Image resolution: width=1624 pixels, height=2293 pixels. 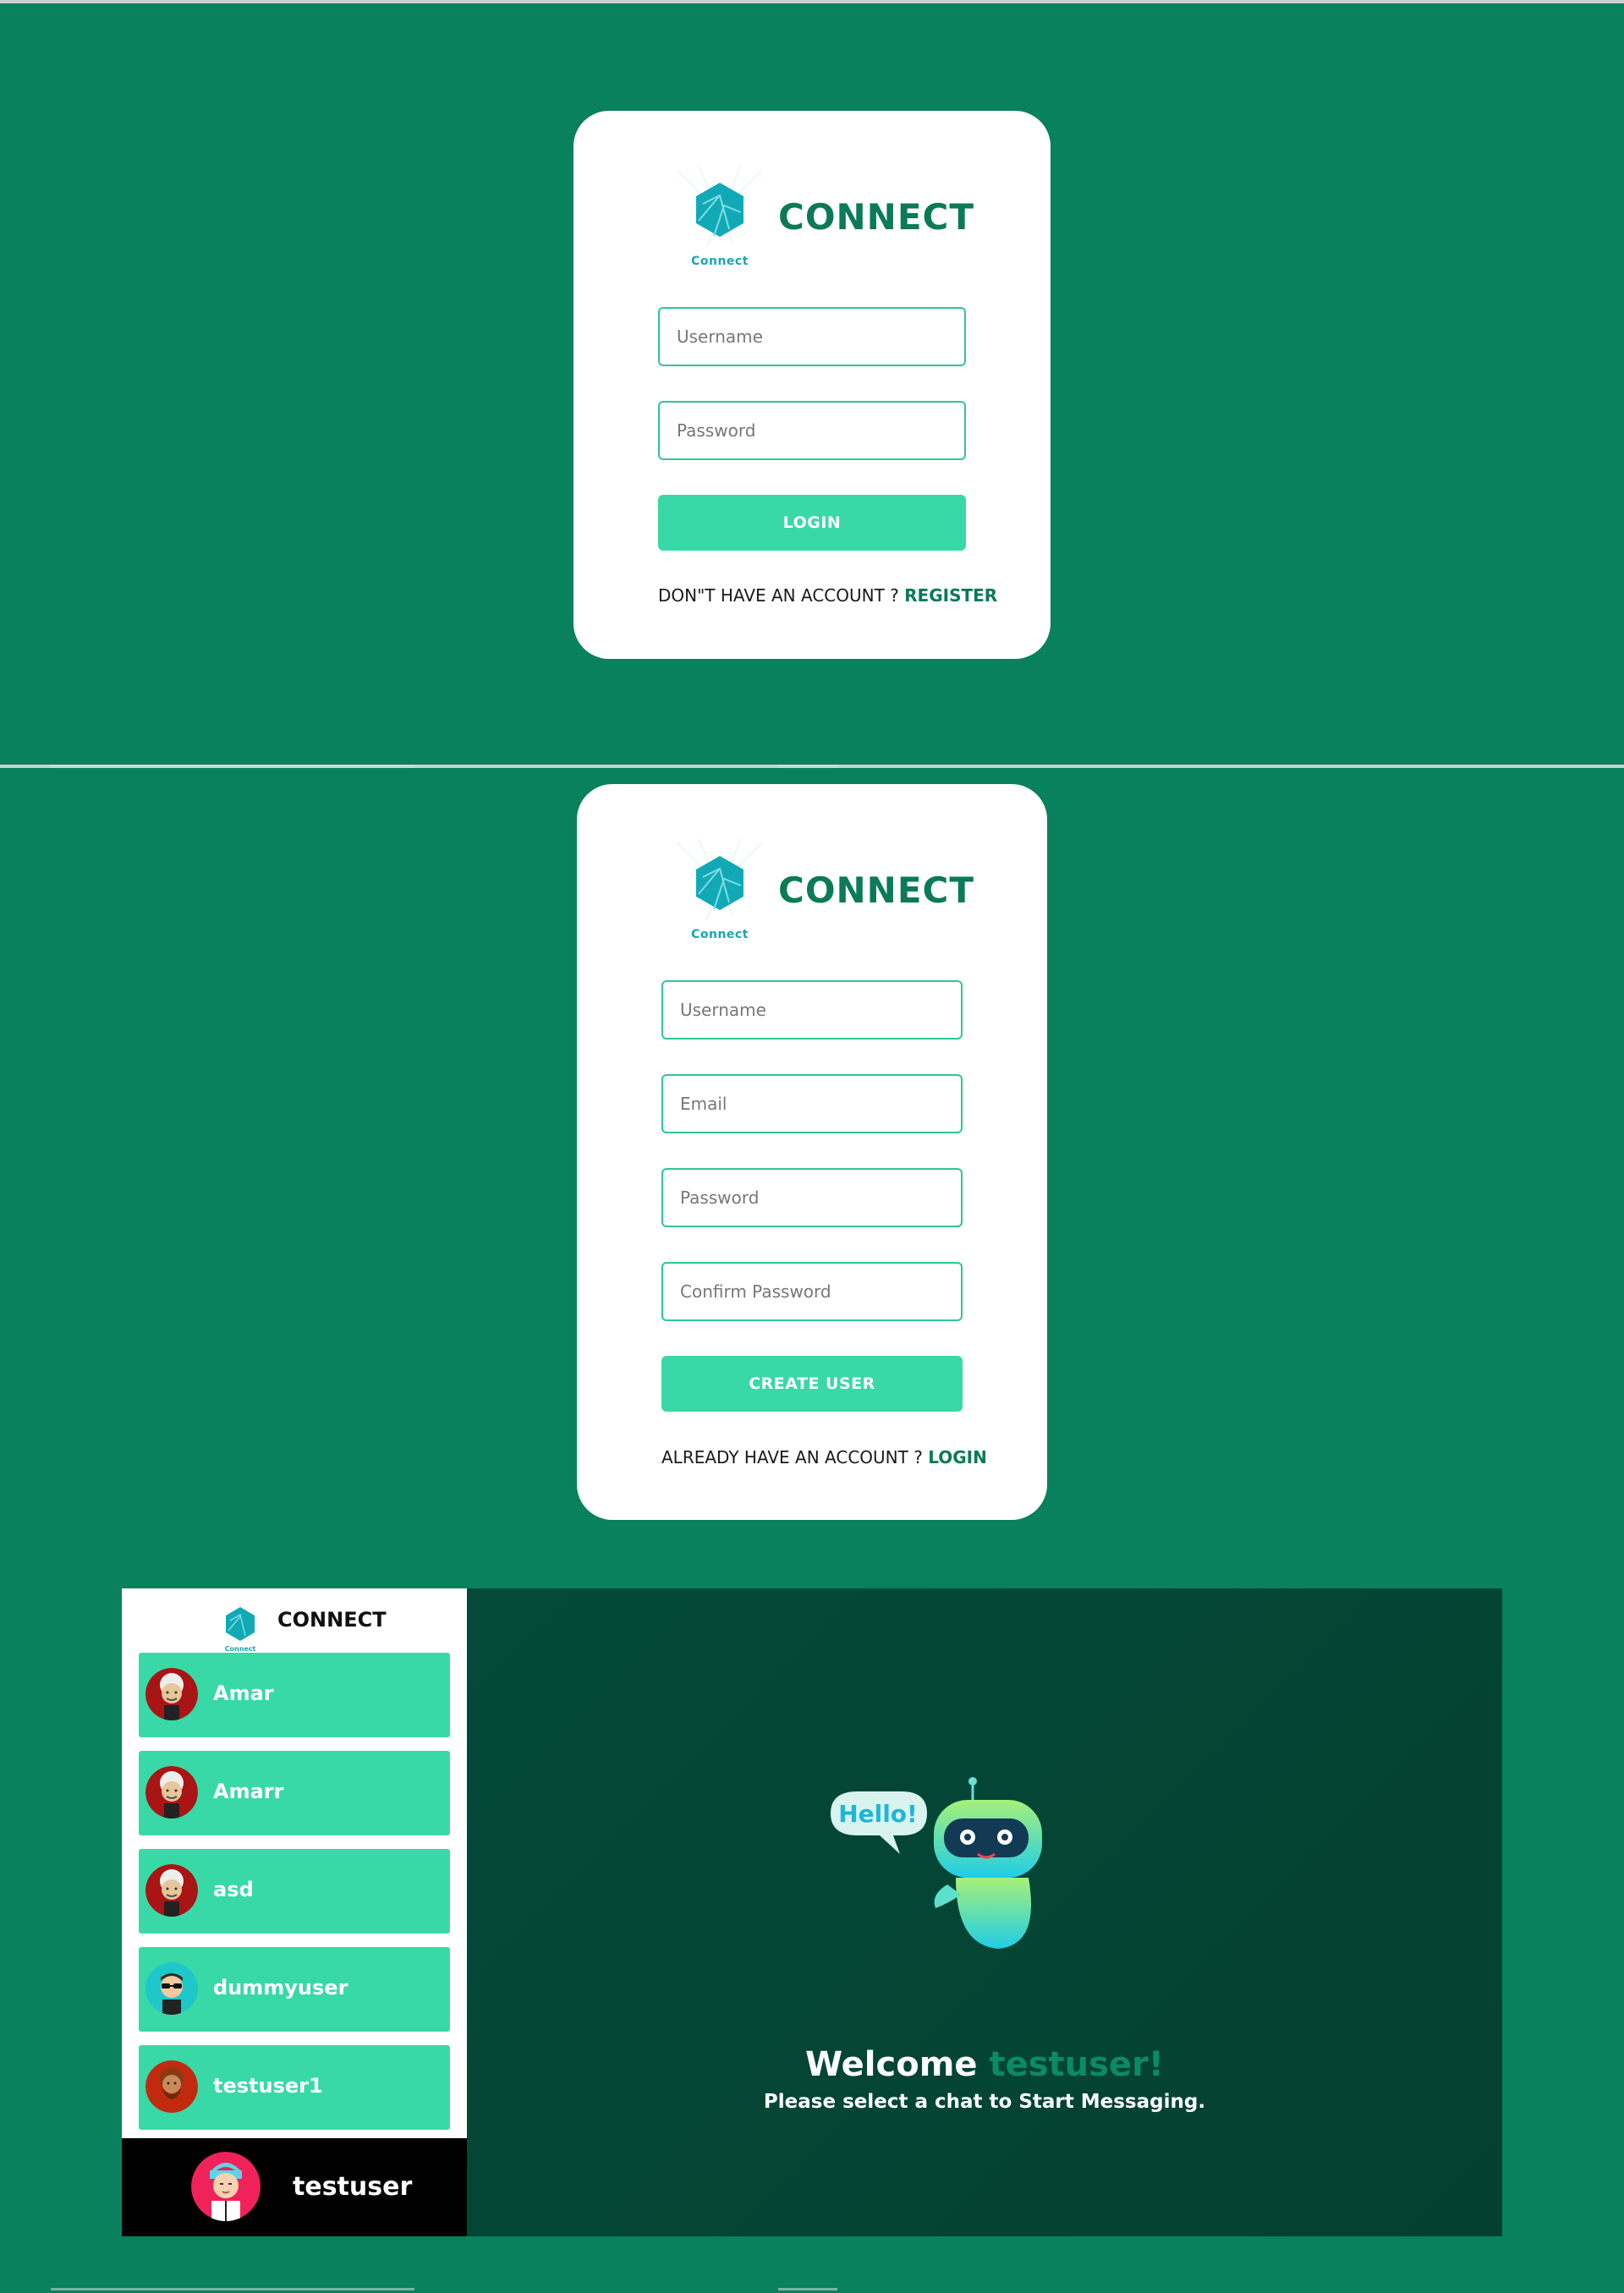 What do you see at coordinates (1077, 2064) in the screenshot?
I see `welcome-username: testuser!` at bounding box center [1077, 2064].